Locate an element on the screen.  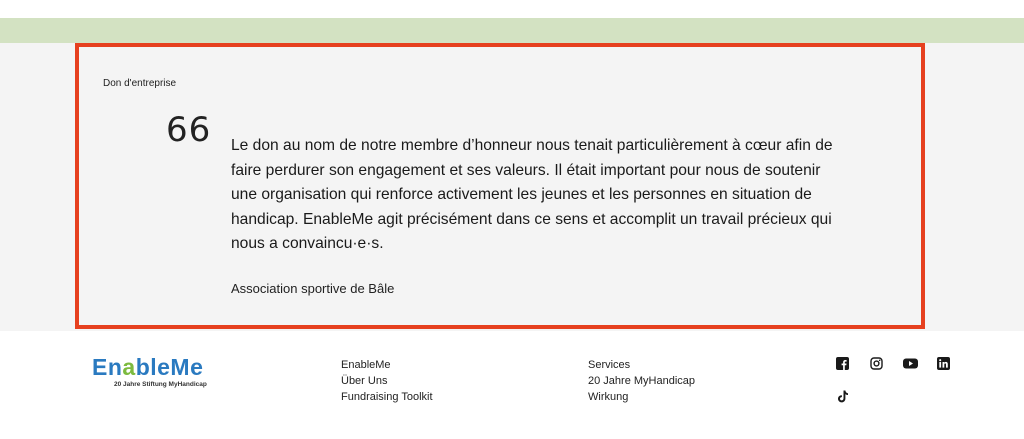
youtube-icon is located at coordinates (910, 364).